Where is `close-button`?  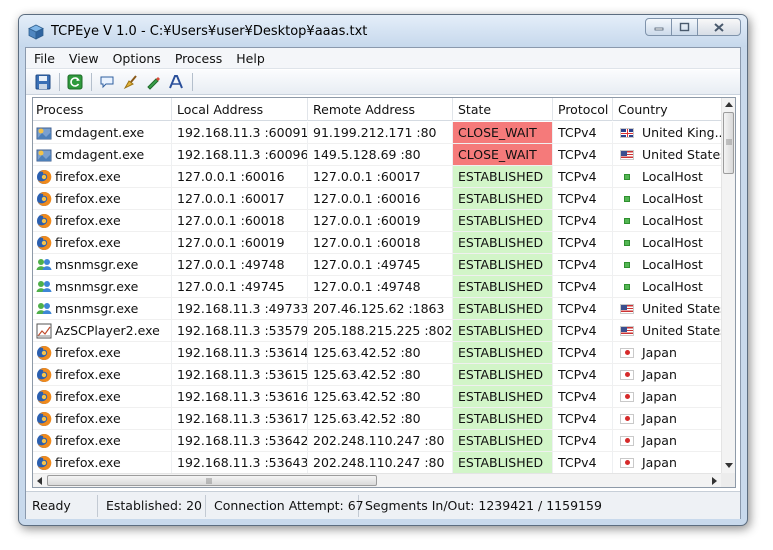
close-button is located at coordinates (719, 27).